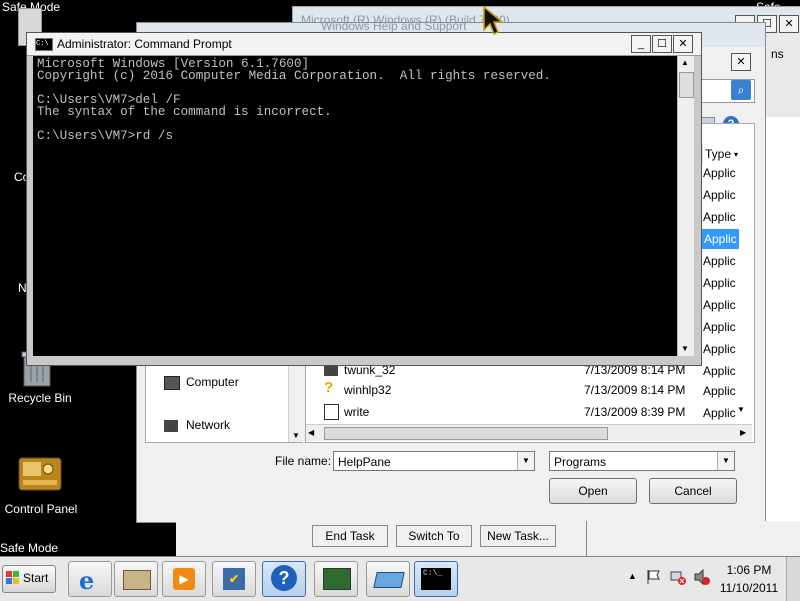 This screenshot has width=800, height=601. I want to click on cmd-app-icon: C:\, so click(44, 44).